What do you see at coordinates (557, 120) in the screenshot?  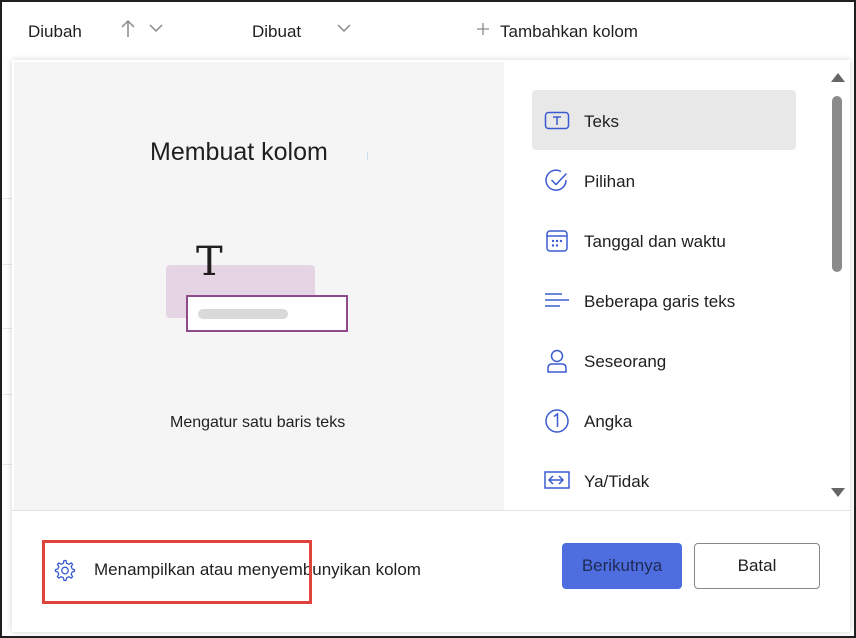 I see `text-box-icon` at bounding box center [557, 120].